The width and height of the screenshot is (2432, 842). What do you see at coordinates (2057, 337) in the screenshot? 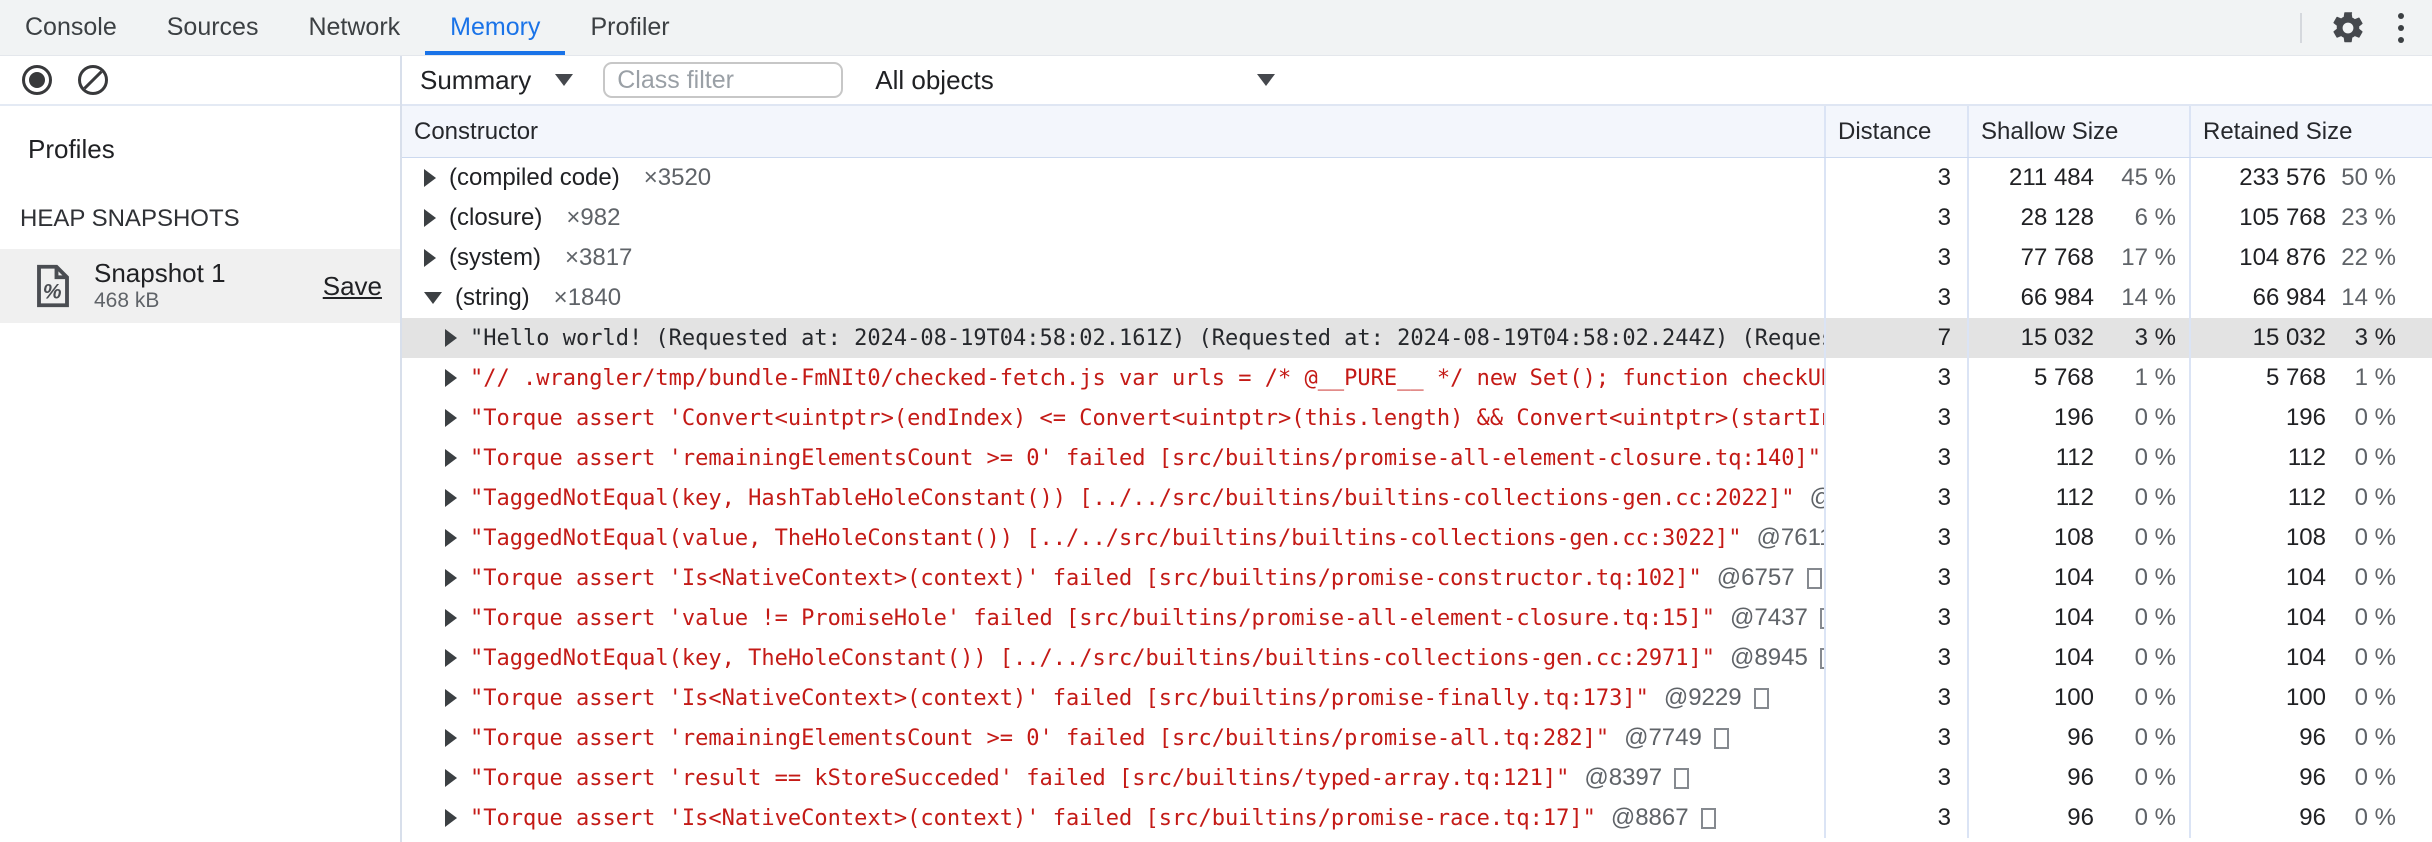
I see `shallow-size-value: 15 032` at bounding box center [2057, 337].